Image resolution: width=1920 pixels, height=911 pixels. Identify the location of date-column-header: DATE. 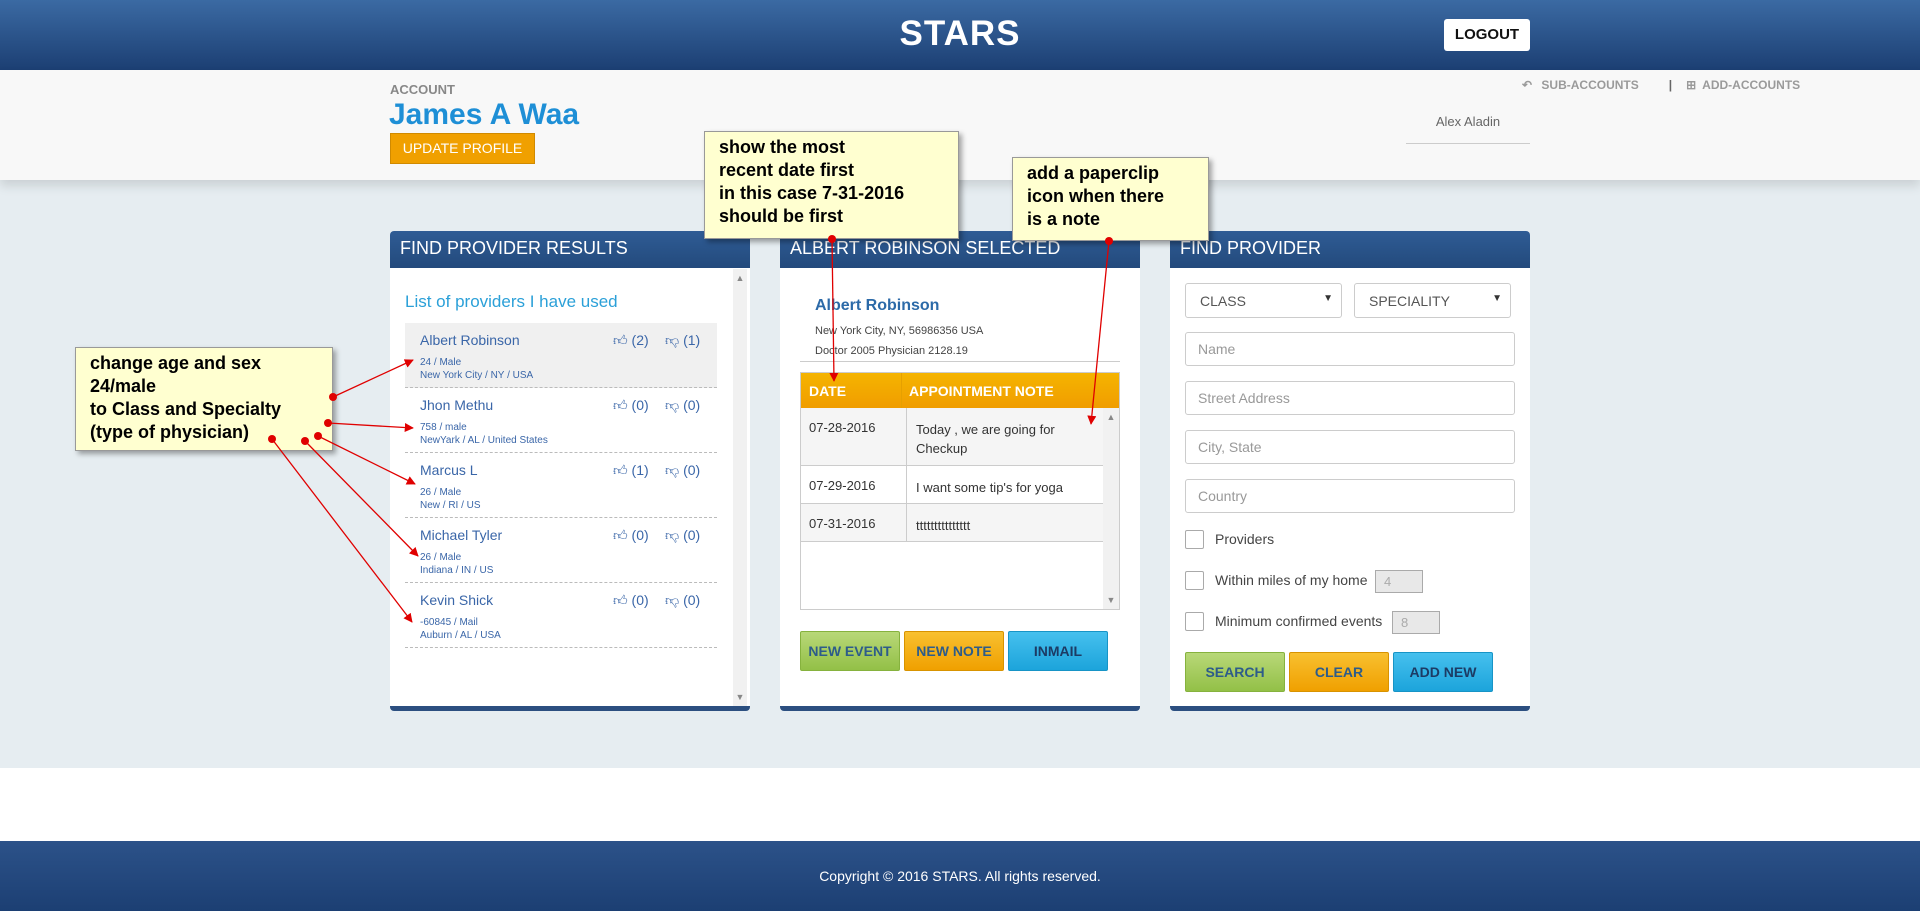
(827, 391).